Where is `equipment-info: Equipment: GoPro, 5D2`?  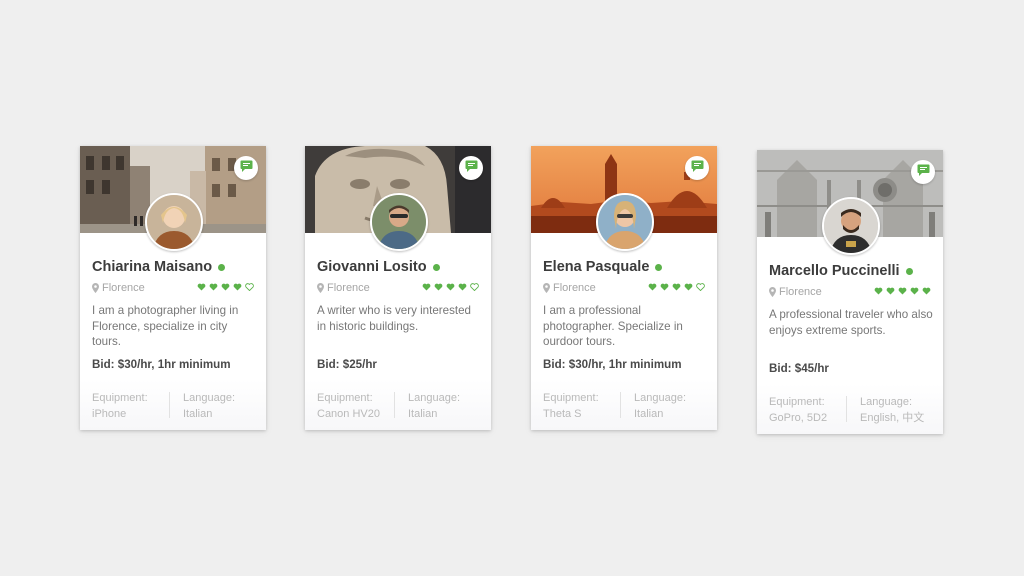 equipment-info: Equipment: GoPro, 5D2 is located at coordinates (798, 410).